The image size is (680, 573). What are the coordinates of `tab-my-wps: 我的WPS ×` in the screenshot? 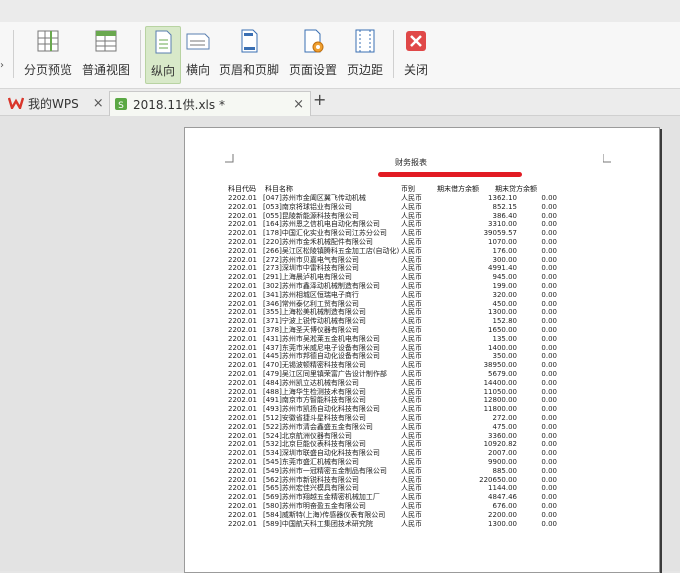 It's located at (57, 103).